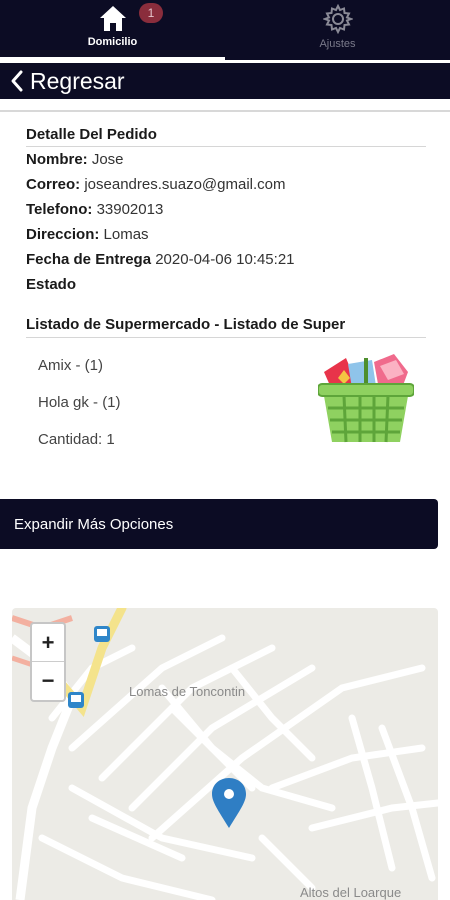 This screenshot has height=900, width=450. What do you see at coordinates (48, 681) in the screenshot?
I see `zoom-out-button: −` at bounding box center [48, 681].